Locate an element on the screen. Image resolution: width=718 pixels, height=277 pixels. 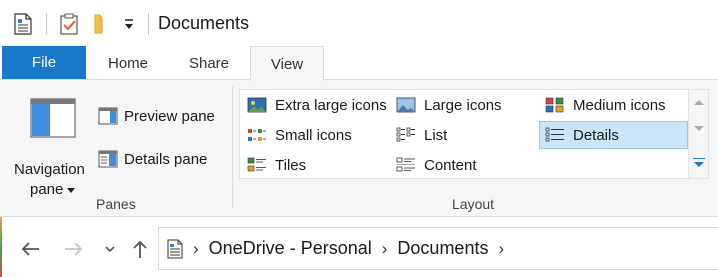
scroll-up-icon is located at coordinates (699, 102).